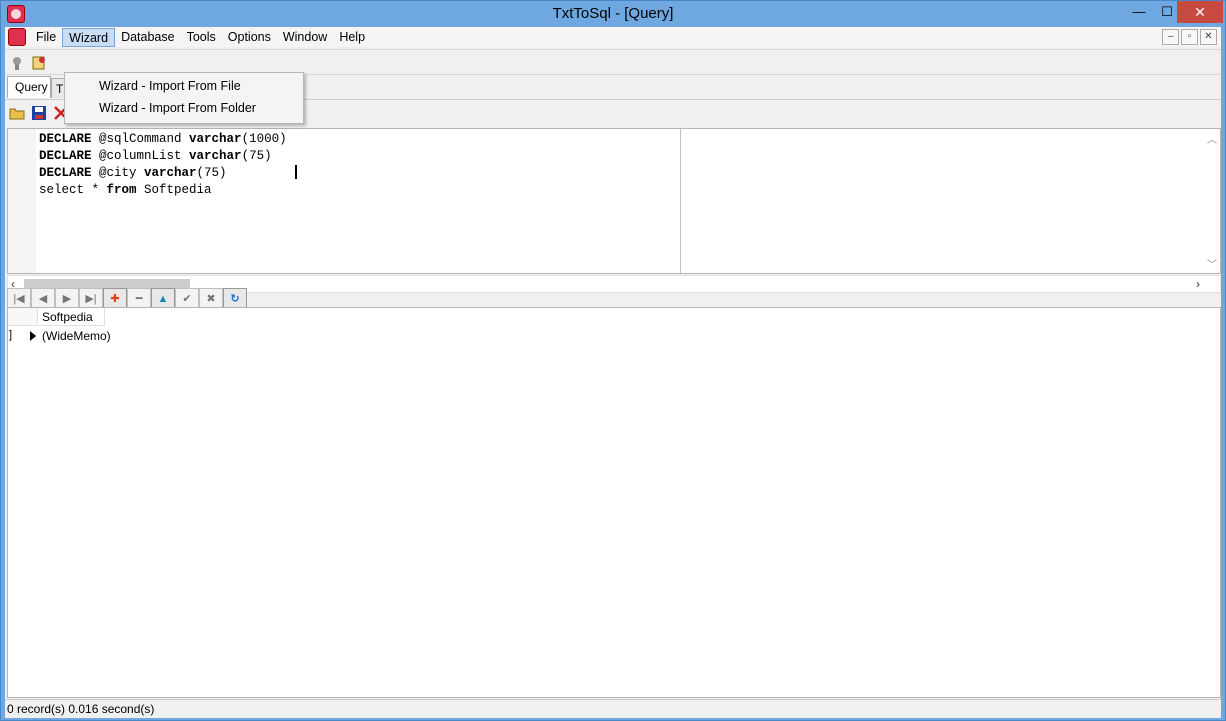  I want to click on tab-second: T, so click(58, 88).